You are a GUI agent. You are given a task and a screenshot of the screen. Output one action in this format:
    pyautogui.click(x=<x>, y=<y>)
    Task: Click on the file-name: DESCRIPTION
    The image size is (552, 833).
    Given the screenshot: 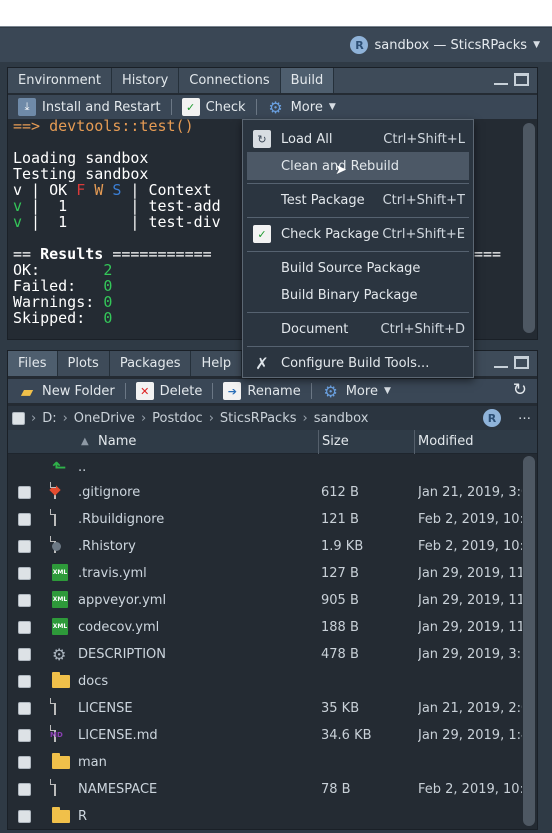 What is the action you would take?
    pyautogui.click(x=122, y=654)
    